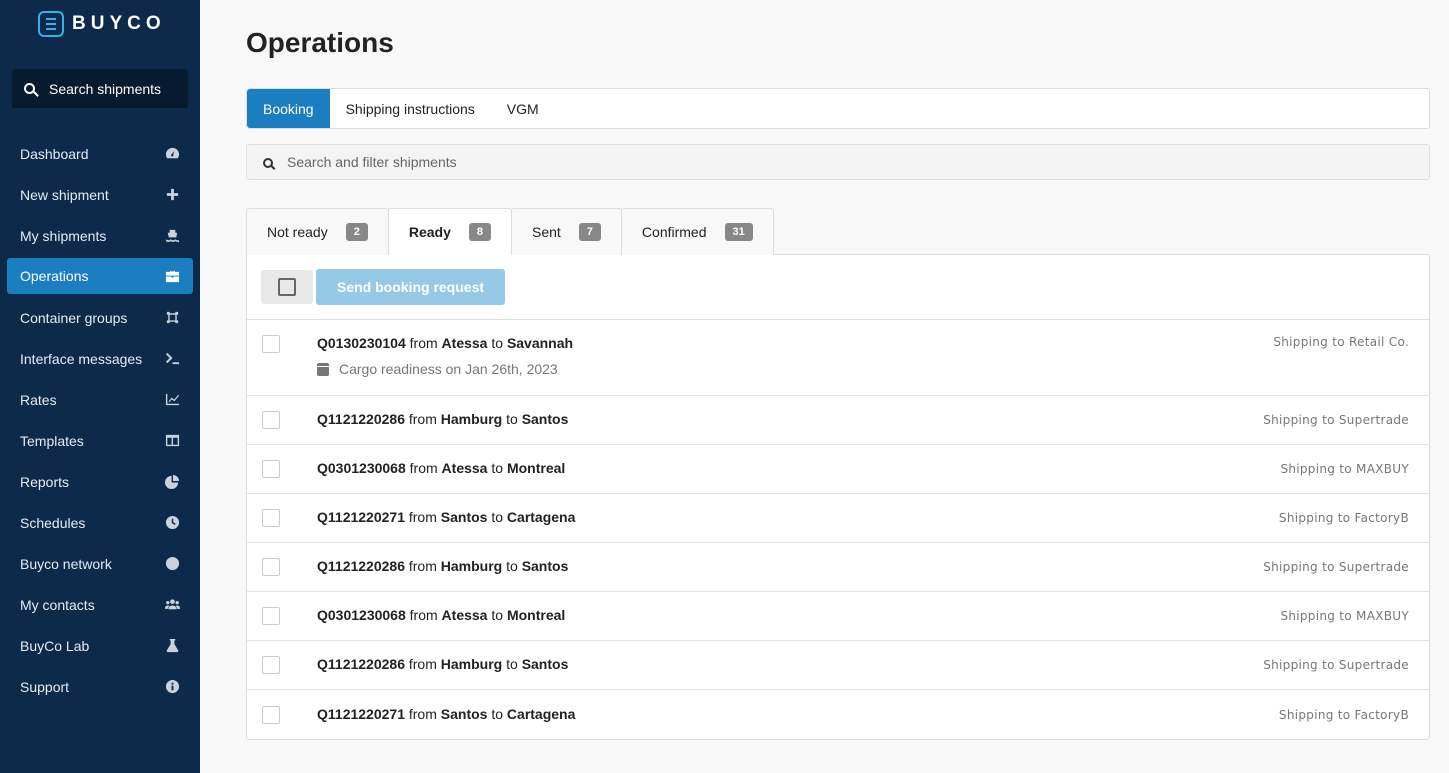 The height and width of the screenshot is (773, 1449). Describe the element at coordinates (100, 24) in the screenshot. I see `buyco-logo: BUYCO` at that location.